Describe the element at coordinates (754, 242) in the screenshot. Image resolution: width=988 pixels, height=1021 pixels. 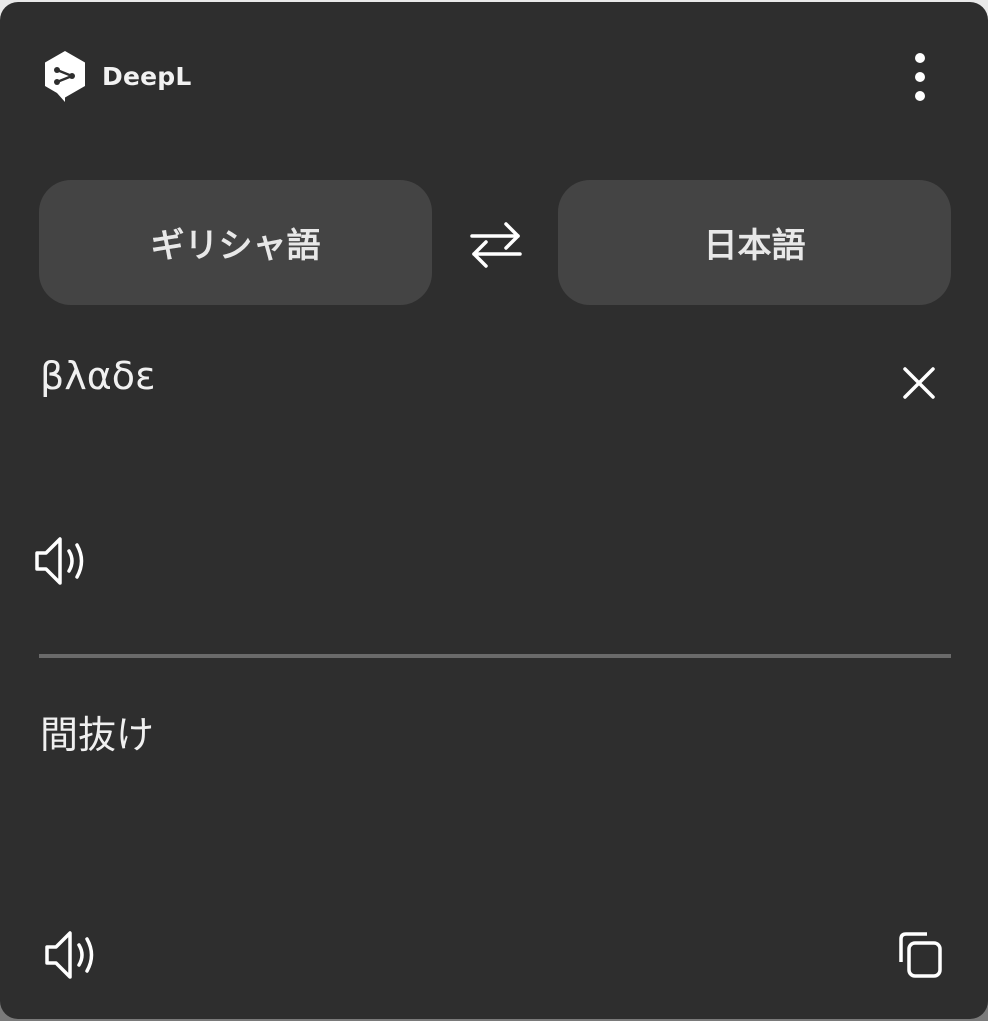
I see `target-language-button: 日本語` at that location.